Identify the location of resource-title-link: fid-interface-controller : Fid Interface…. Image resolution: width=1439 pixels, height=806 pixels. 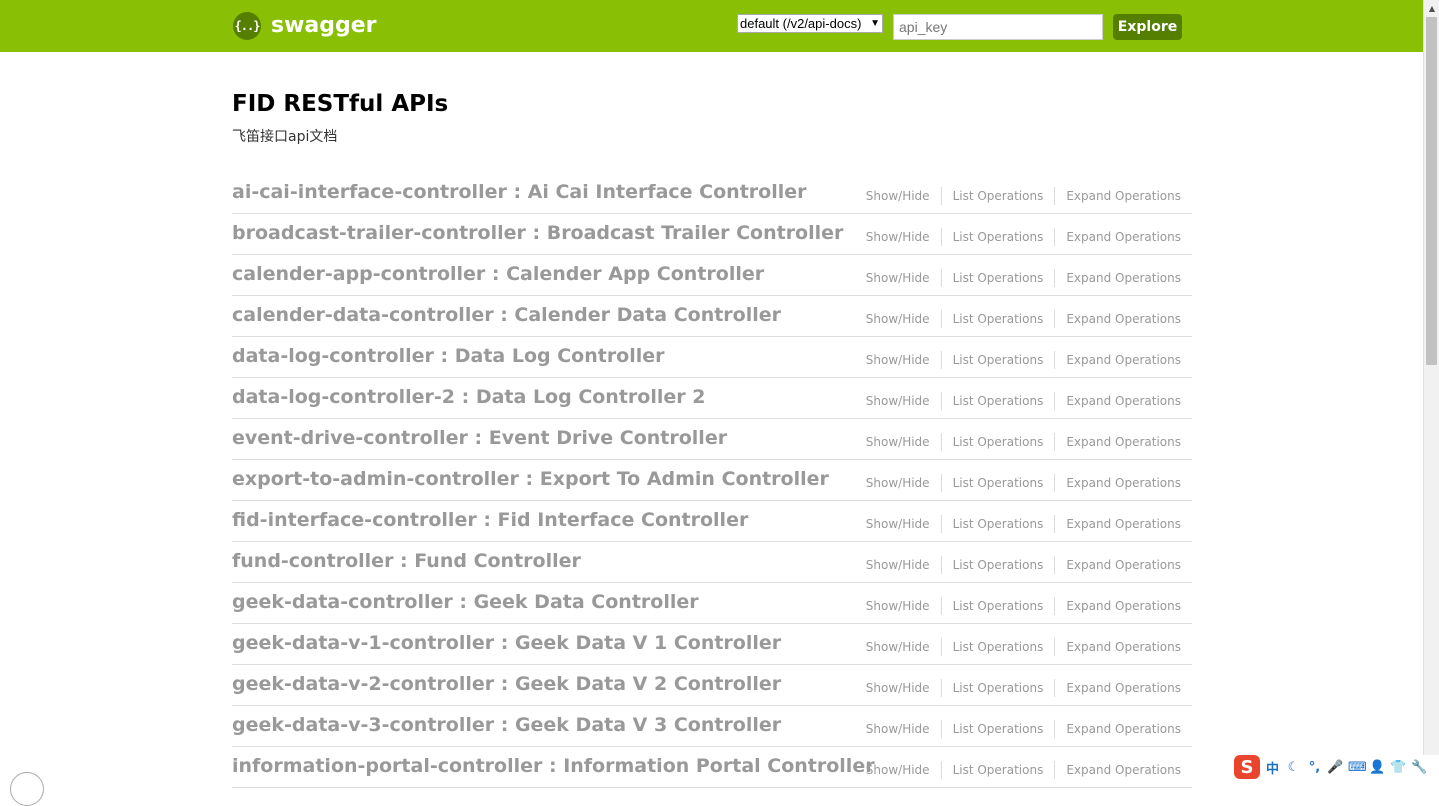
(490, 520).